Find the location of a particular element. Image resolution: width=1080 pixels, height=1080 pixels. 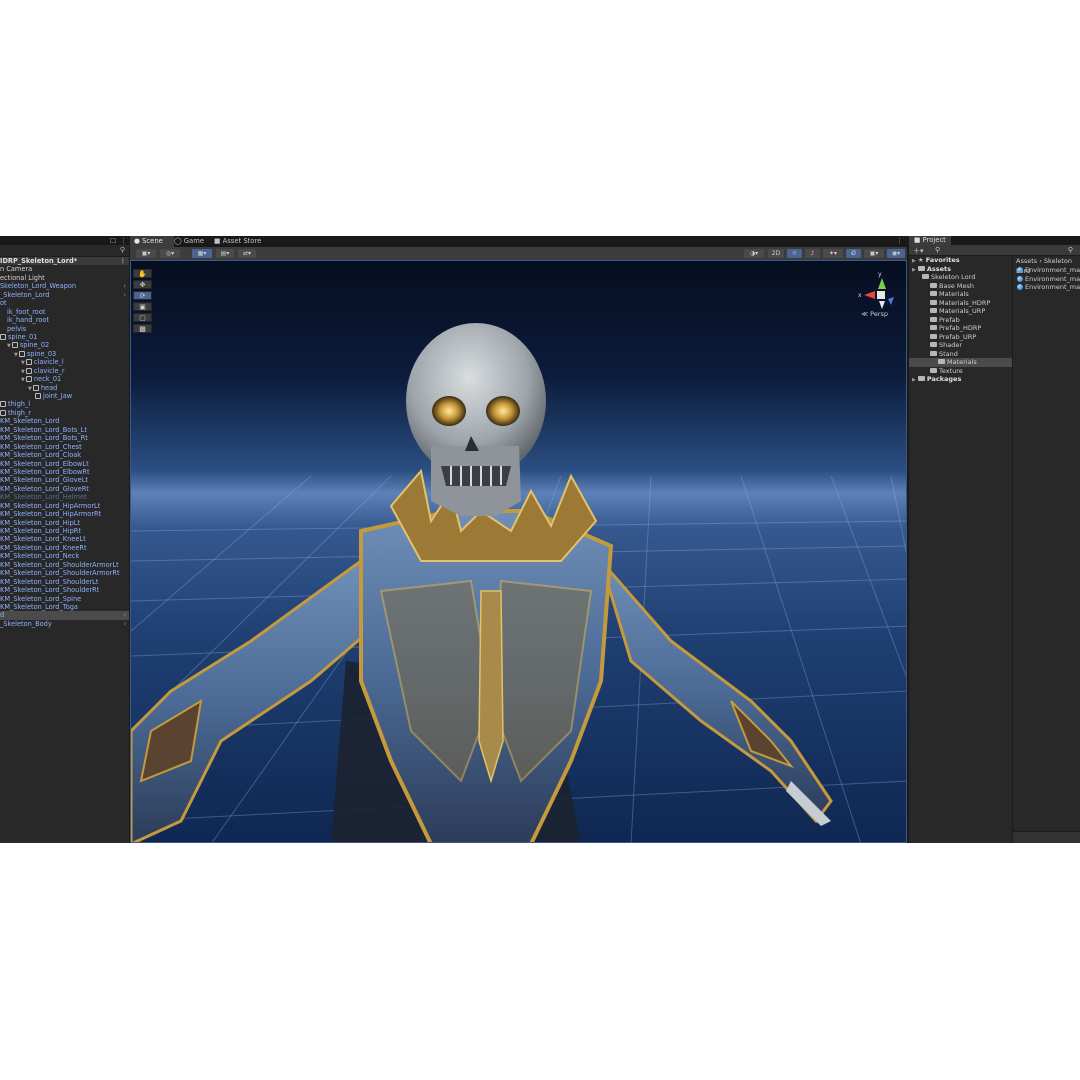

hierarchy-item: KM_Skeleton_Lord_ShoulderRt is located at coordinates (64, 590).